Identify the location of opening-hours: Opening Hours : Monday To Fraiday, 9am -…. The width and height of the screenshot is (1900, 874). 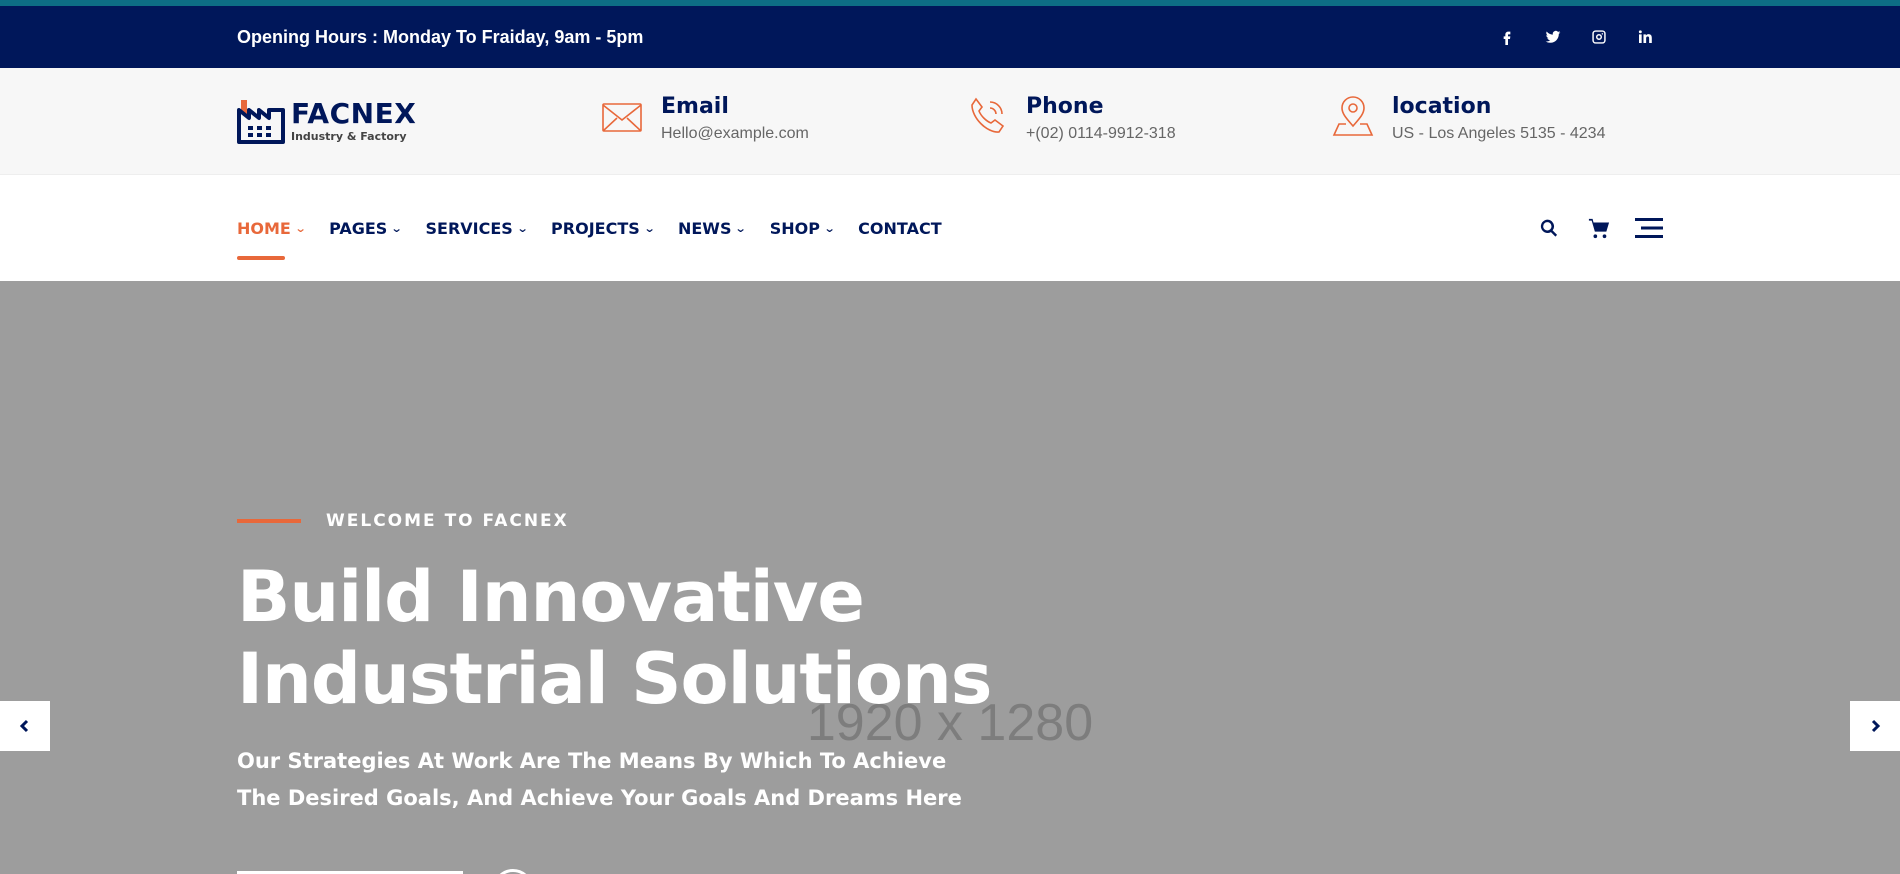
(440, 37).